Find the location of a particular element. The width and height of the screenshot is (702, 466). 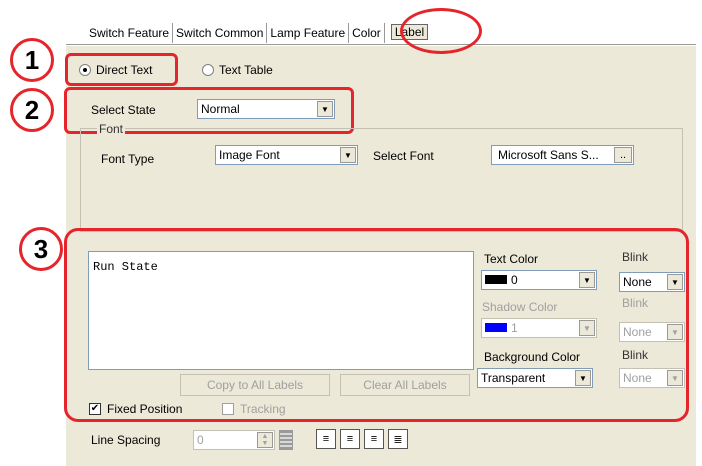

text-table-radio: Text Table is located at coordinates (237, 70).